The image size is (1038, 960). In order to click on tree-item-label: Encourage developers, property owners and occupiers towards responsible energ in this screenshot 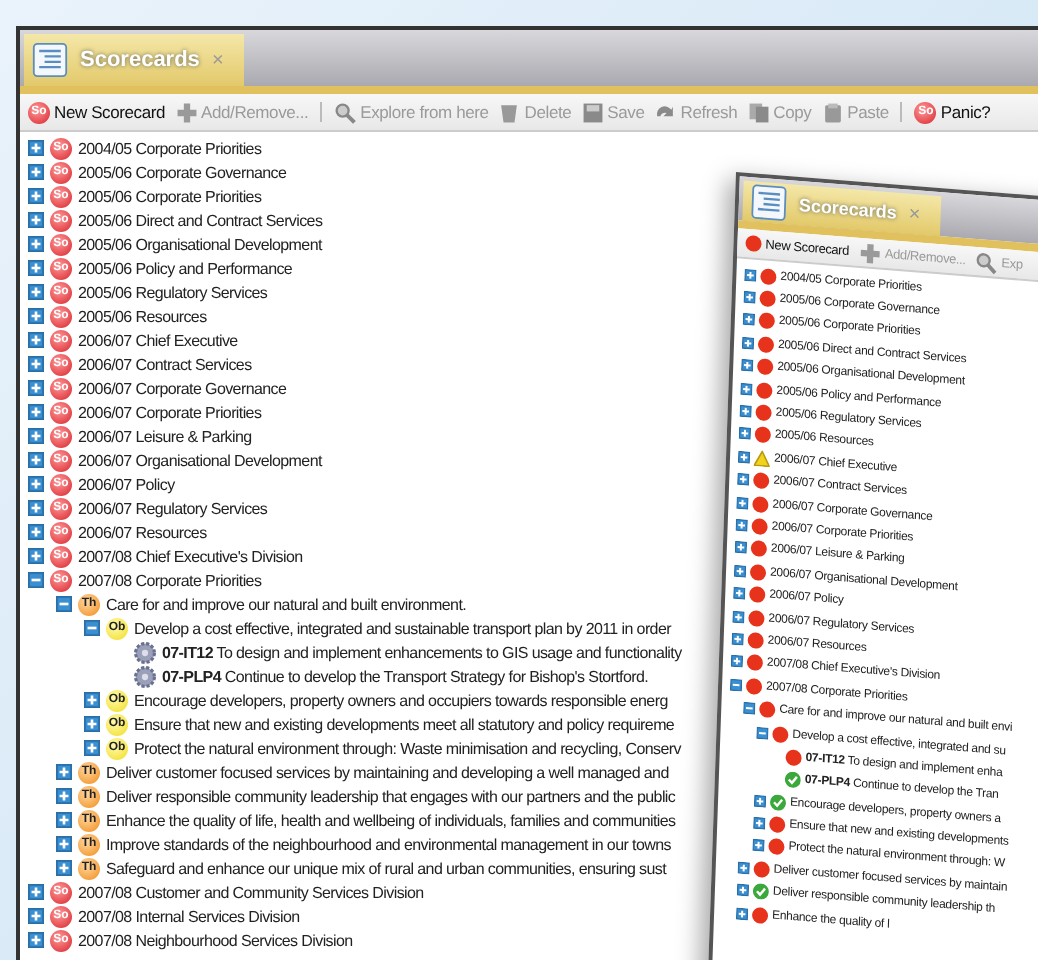, I will do `click(401, 700)`.